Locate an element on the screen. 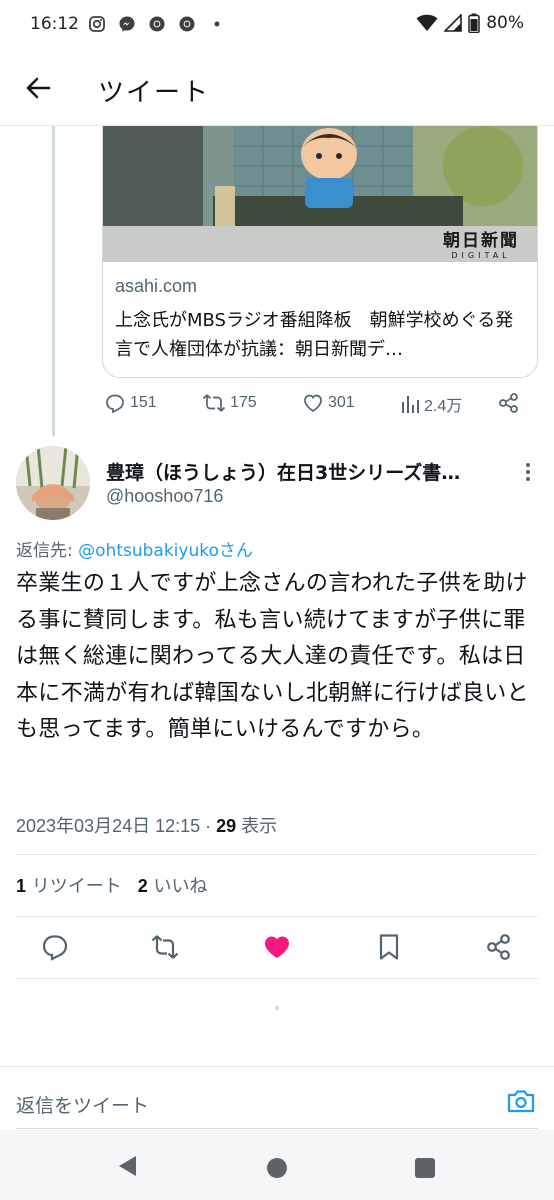 The width and height of the screenshot is (554, 1200). tweet-stats: 1 リツイート 2 いいね is located at coordinates (112, 885).